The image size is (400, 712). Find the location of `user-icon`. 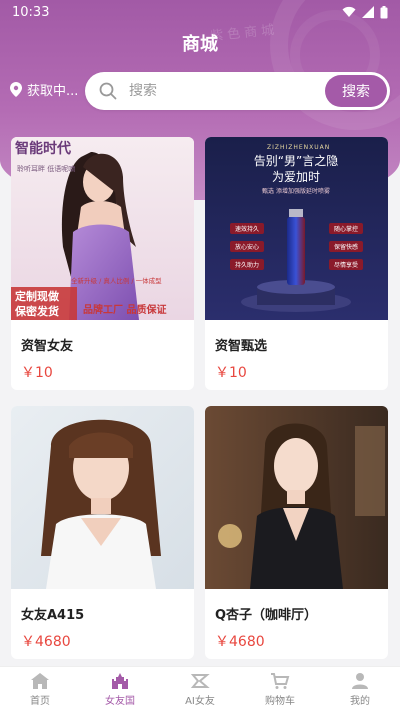

user-icon is located at coordinates (360, 681).